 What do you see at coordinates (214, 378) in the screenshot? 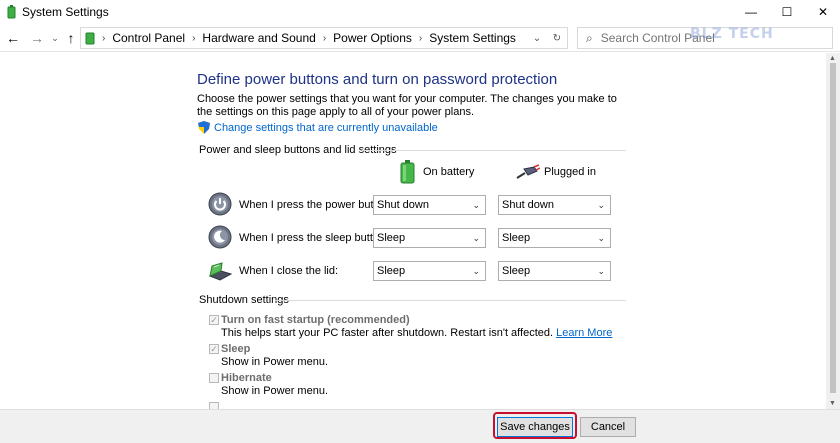
I see `hibernate-checkbox` at bounding box center [214, 378].